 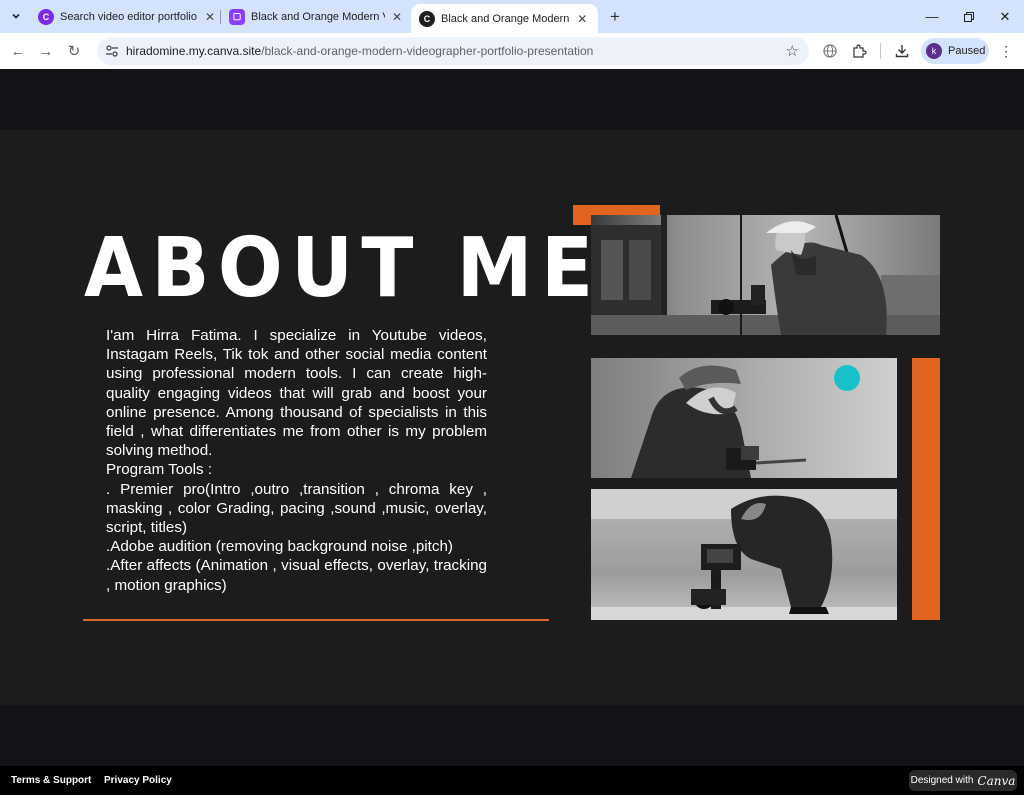 What do you see at coordinates (942, 780) in the screenshot?
I see `designed-with-label: Designed with` at bounding box center [942, 780].